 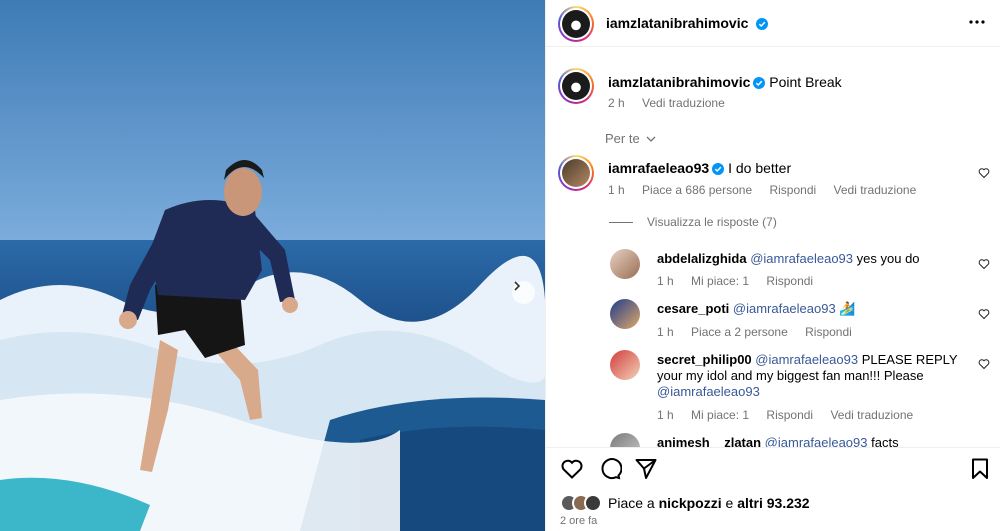 I want to click on author-avatar, so click(x=576, y=24).